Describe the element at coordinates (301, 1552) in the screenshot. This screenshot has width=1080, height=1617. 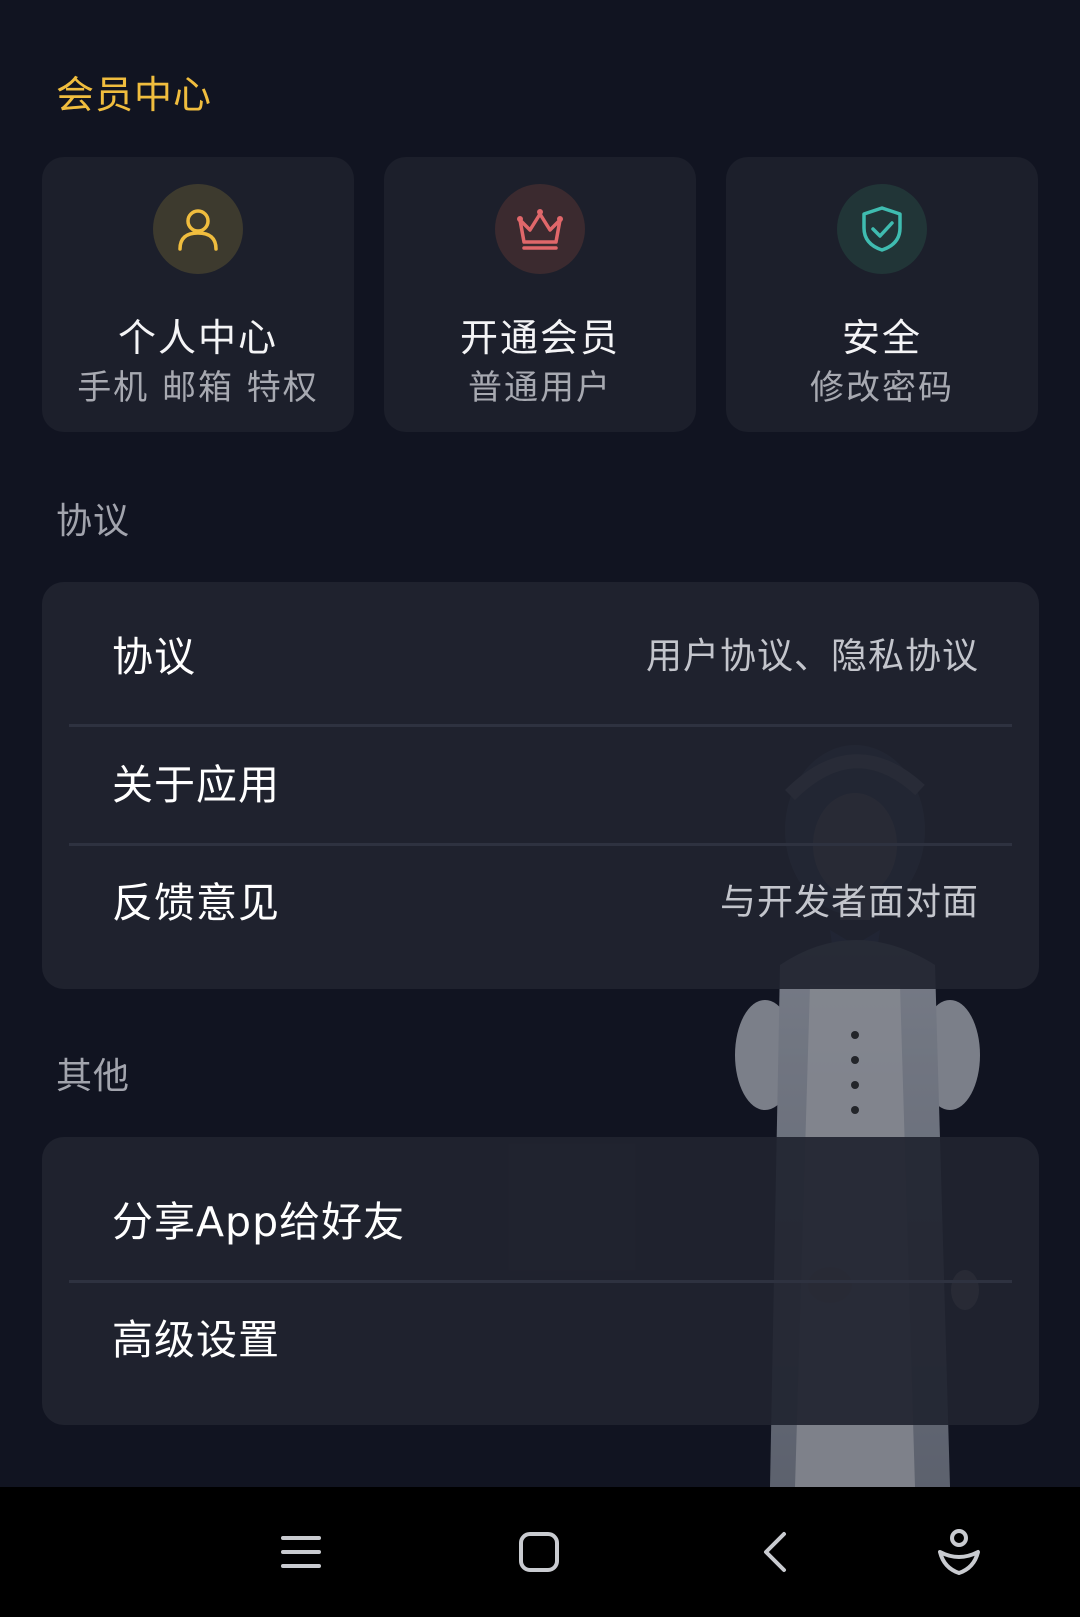
I see `menu-icon` at that location.